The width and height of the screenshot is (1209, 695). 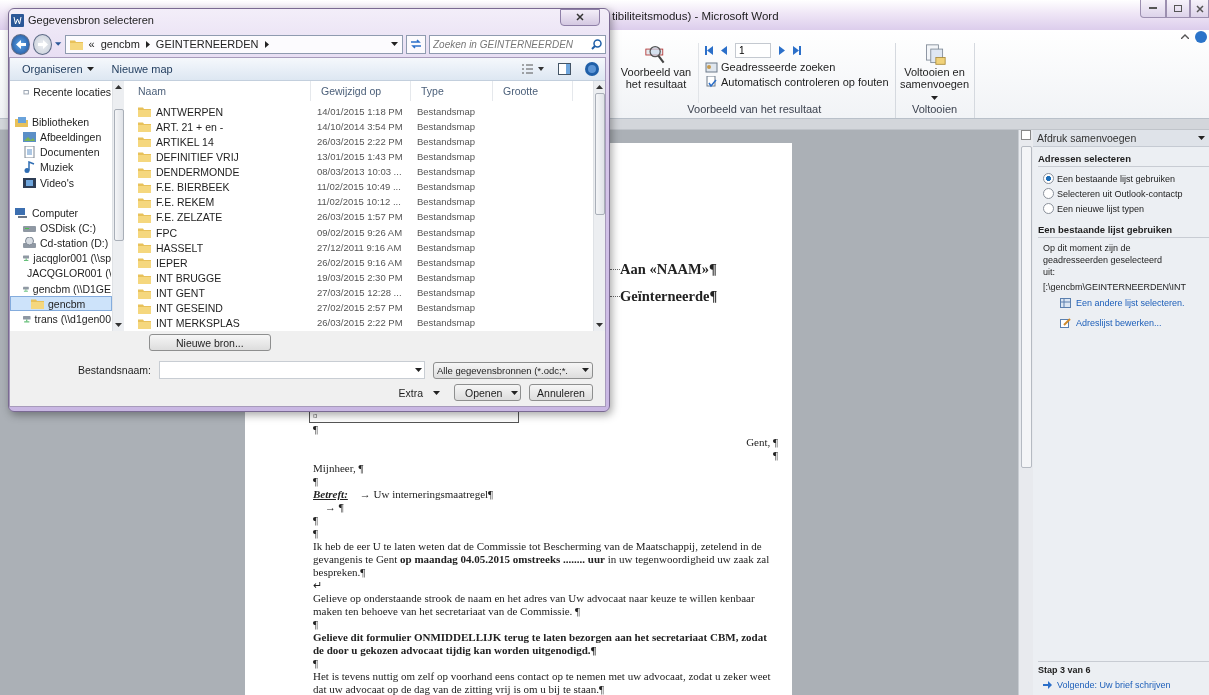 I want to click on breadcrumb: gencbm, so click(x=120, y=44).